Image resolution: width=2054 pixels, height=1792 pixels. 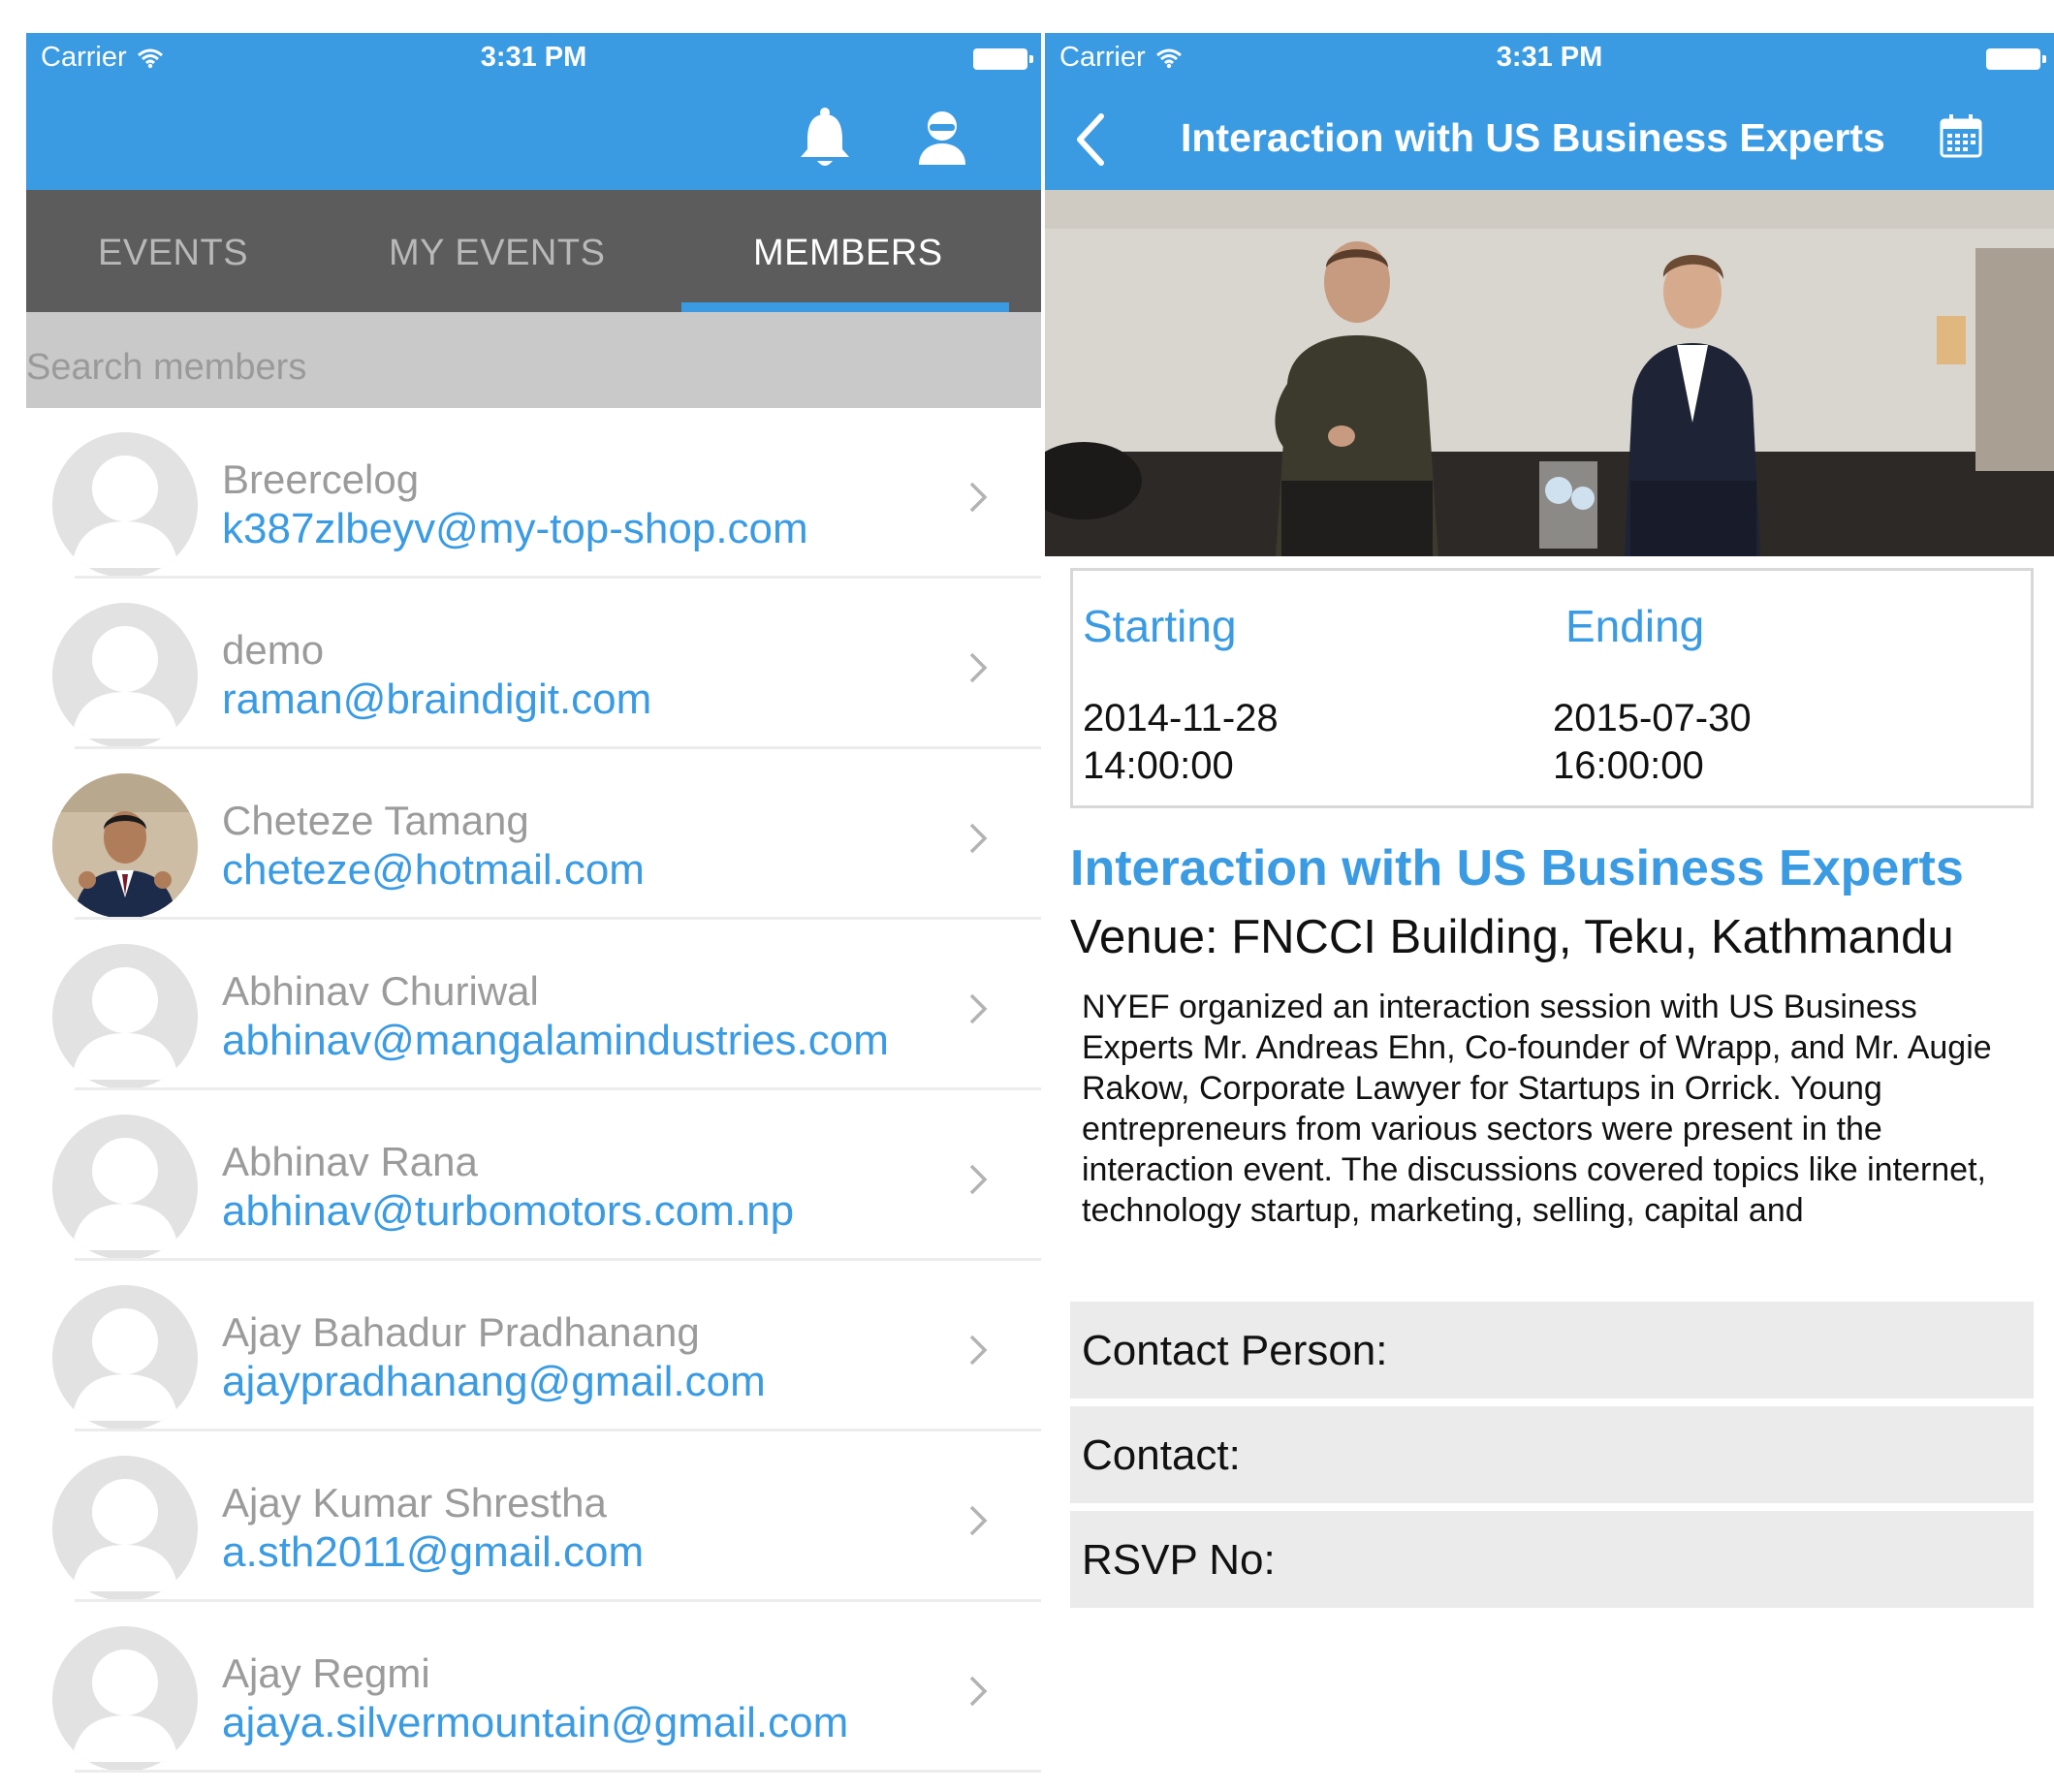 What do you see at coordinates (1635, 626) in the screenshot?
I see `ending-label: Ending` at bounding box center [1635, 626].